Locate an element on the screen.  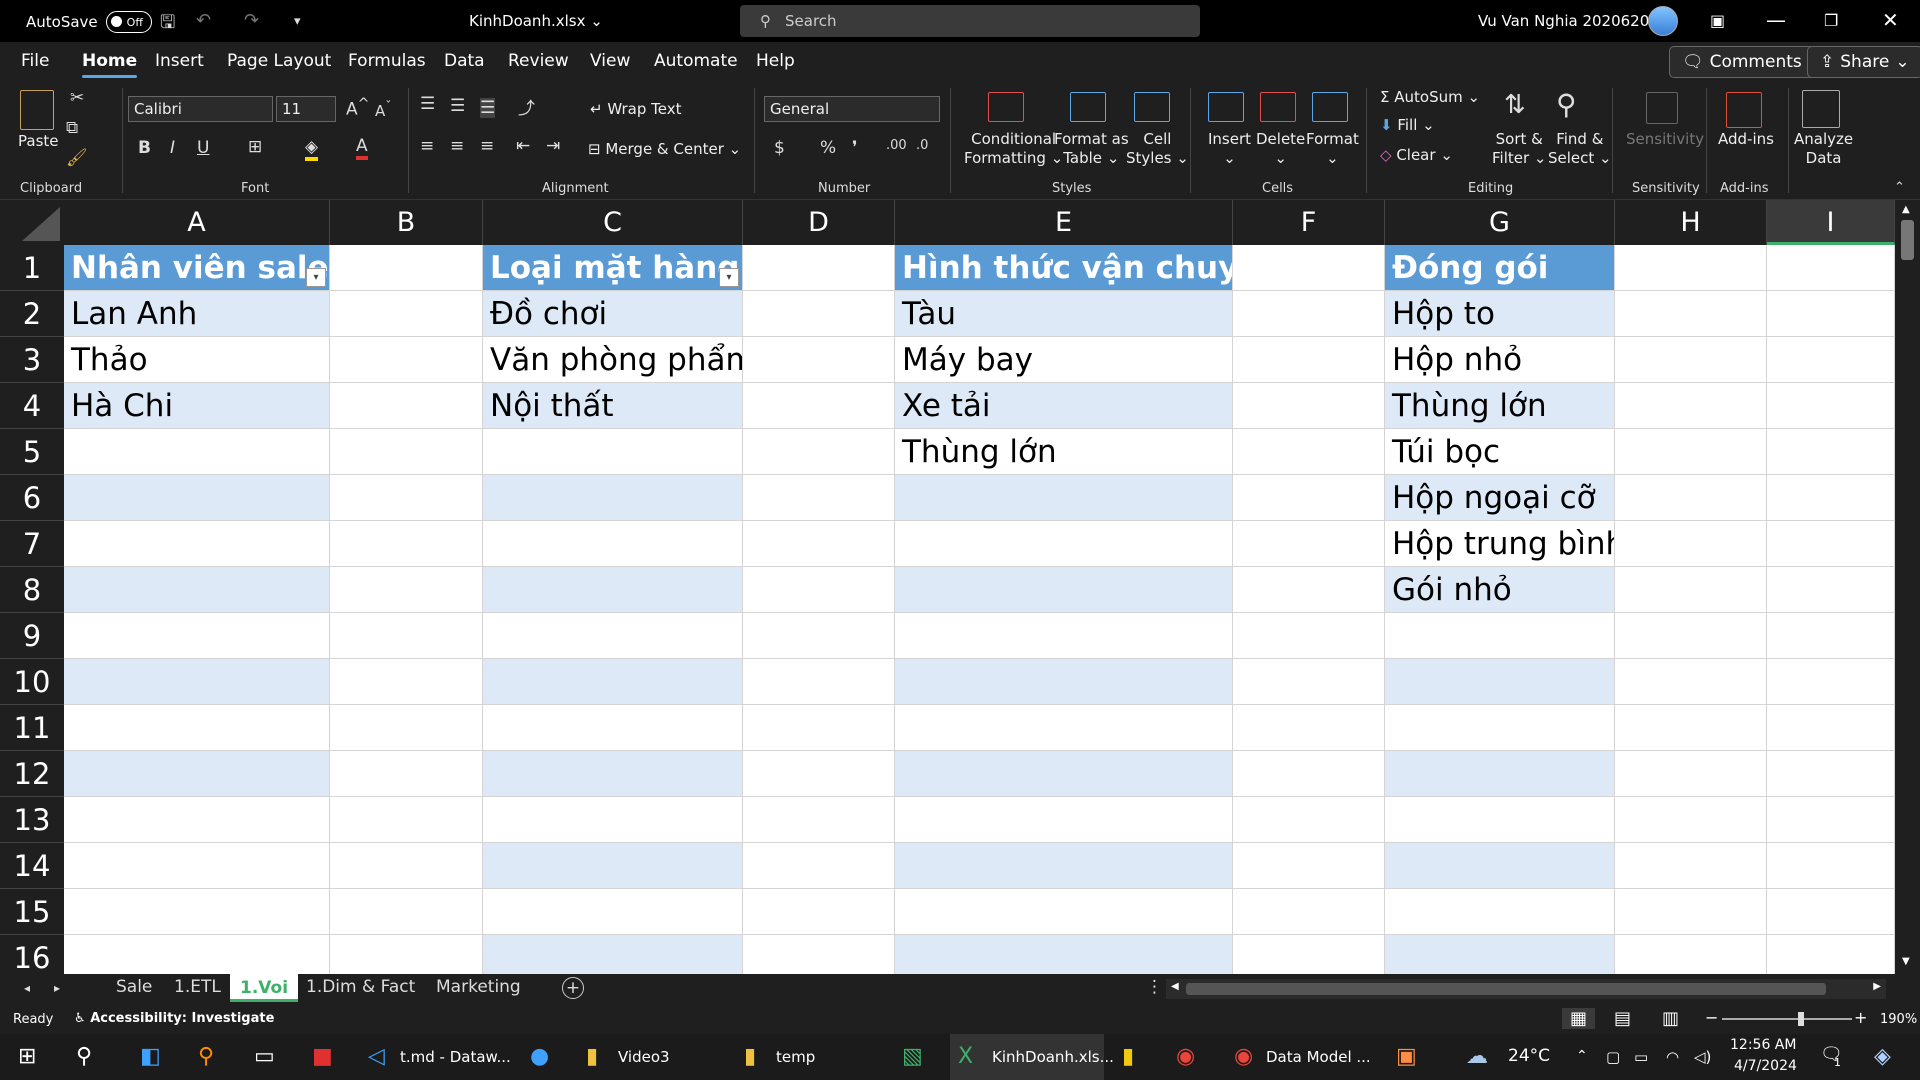
sheet-tab-etl: 1.ETL is located at coordinates (197, 987).